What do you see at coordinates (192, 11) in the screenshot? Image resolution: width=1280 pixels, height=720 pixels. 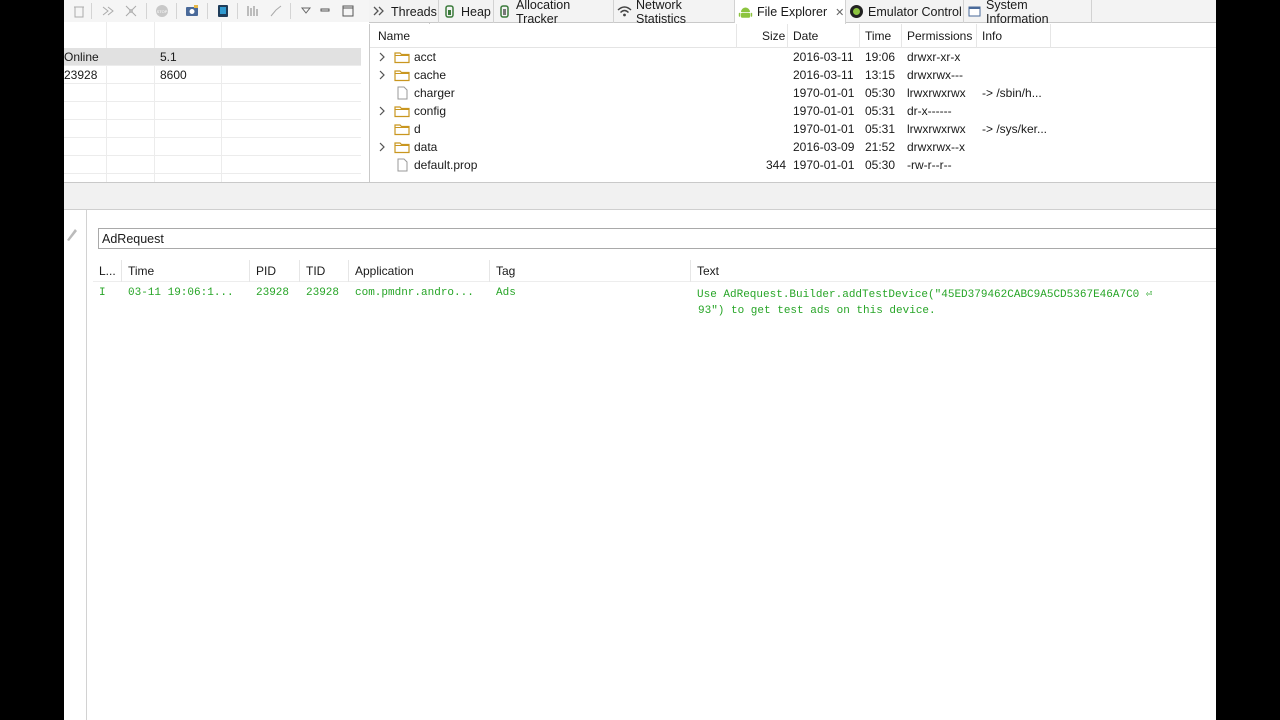 I see `screen-capture-icon` at bounding box center [192, 11].